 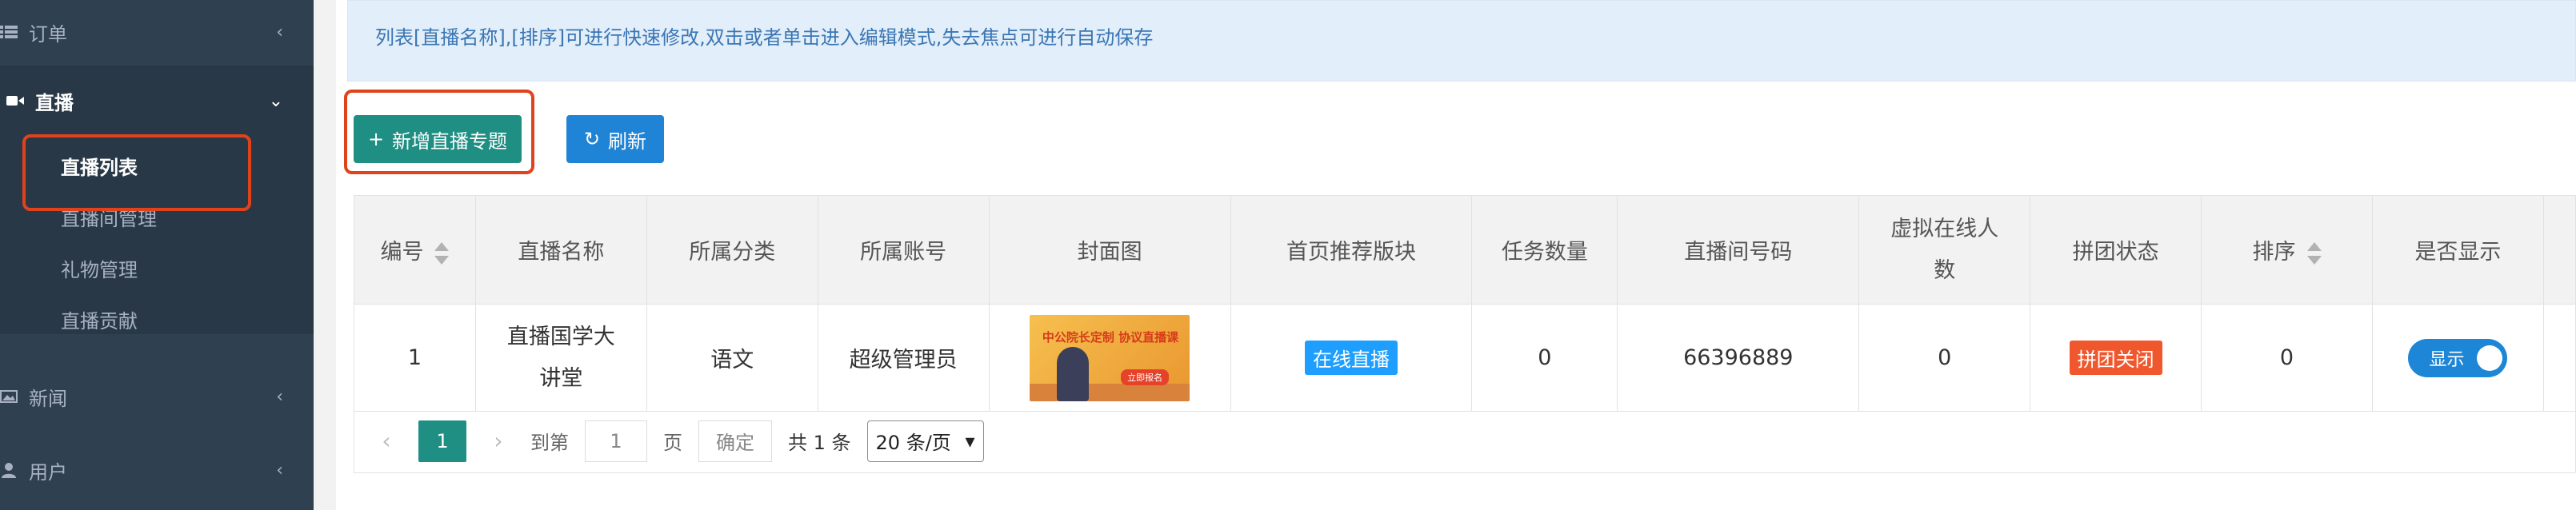 I want to click on toggle-knob, so click(x=2490, y=358).